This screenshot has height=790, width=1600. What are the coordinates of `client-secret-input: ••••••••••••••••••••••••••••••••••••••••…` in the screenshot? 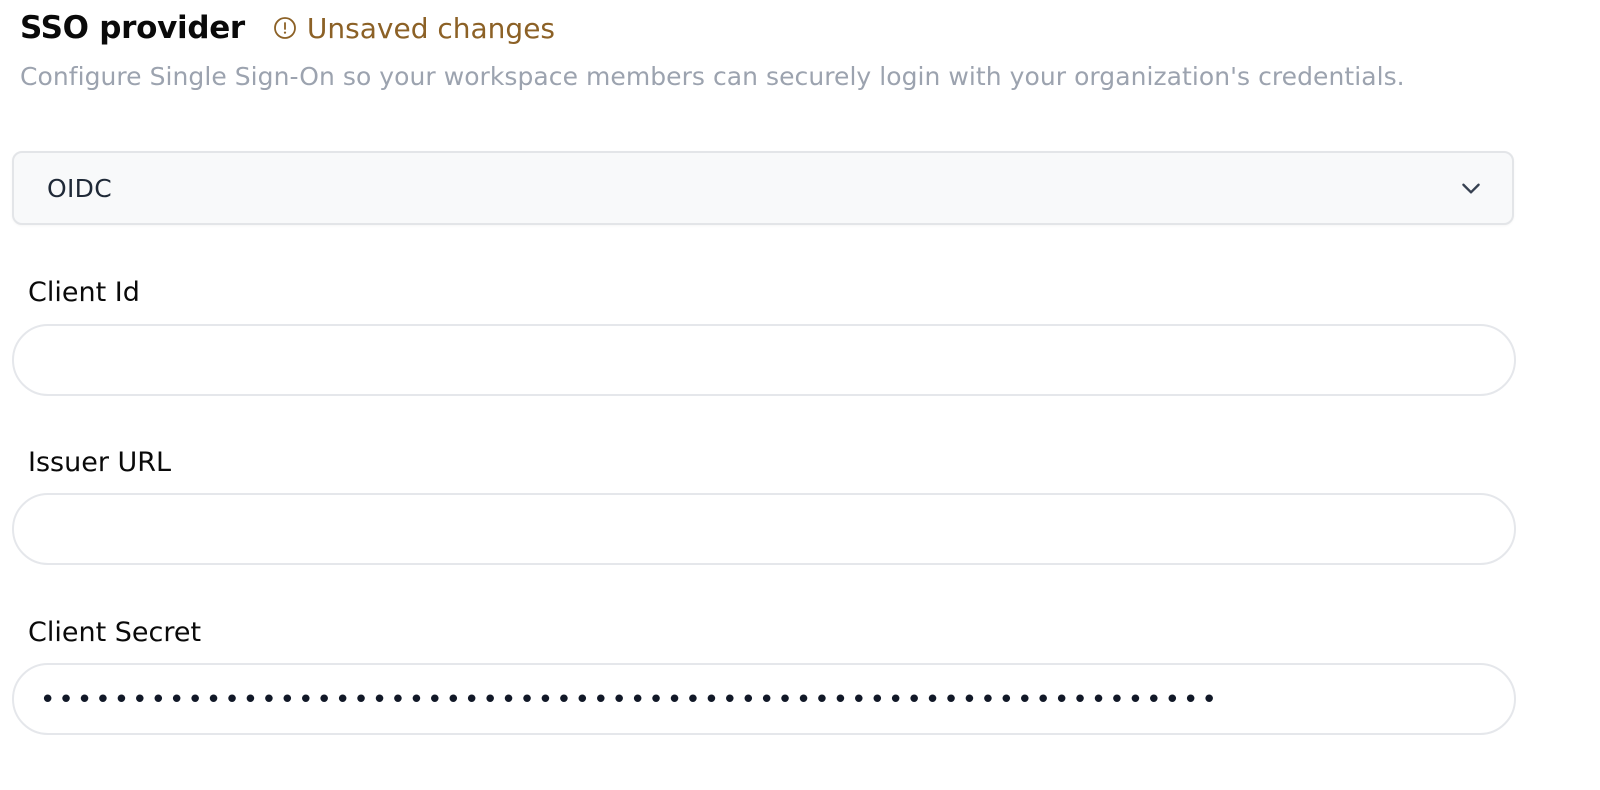 It's located at (764, 699).